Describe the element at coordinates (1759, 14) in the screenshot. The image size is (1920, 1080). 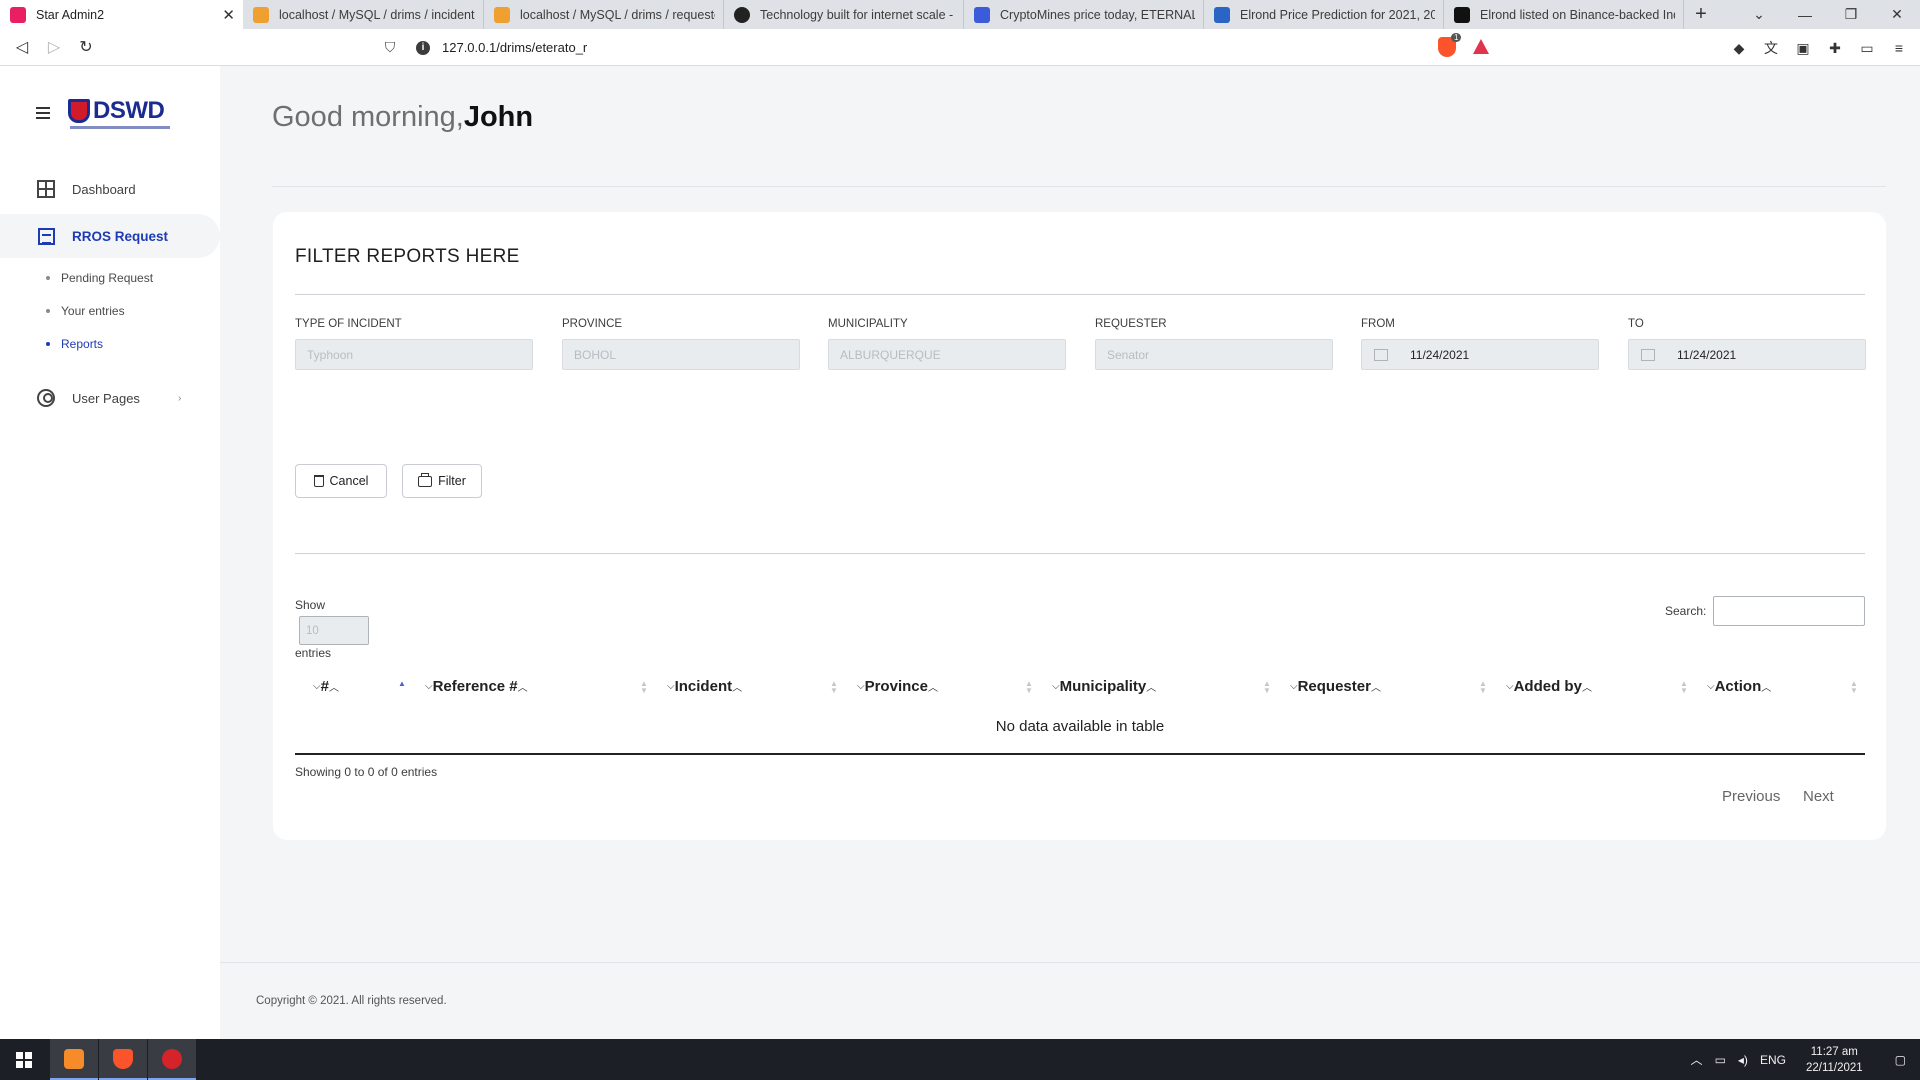
I see `tab-search-icon: ⌄` at that location.